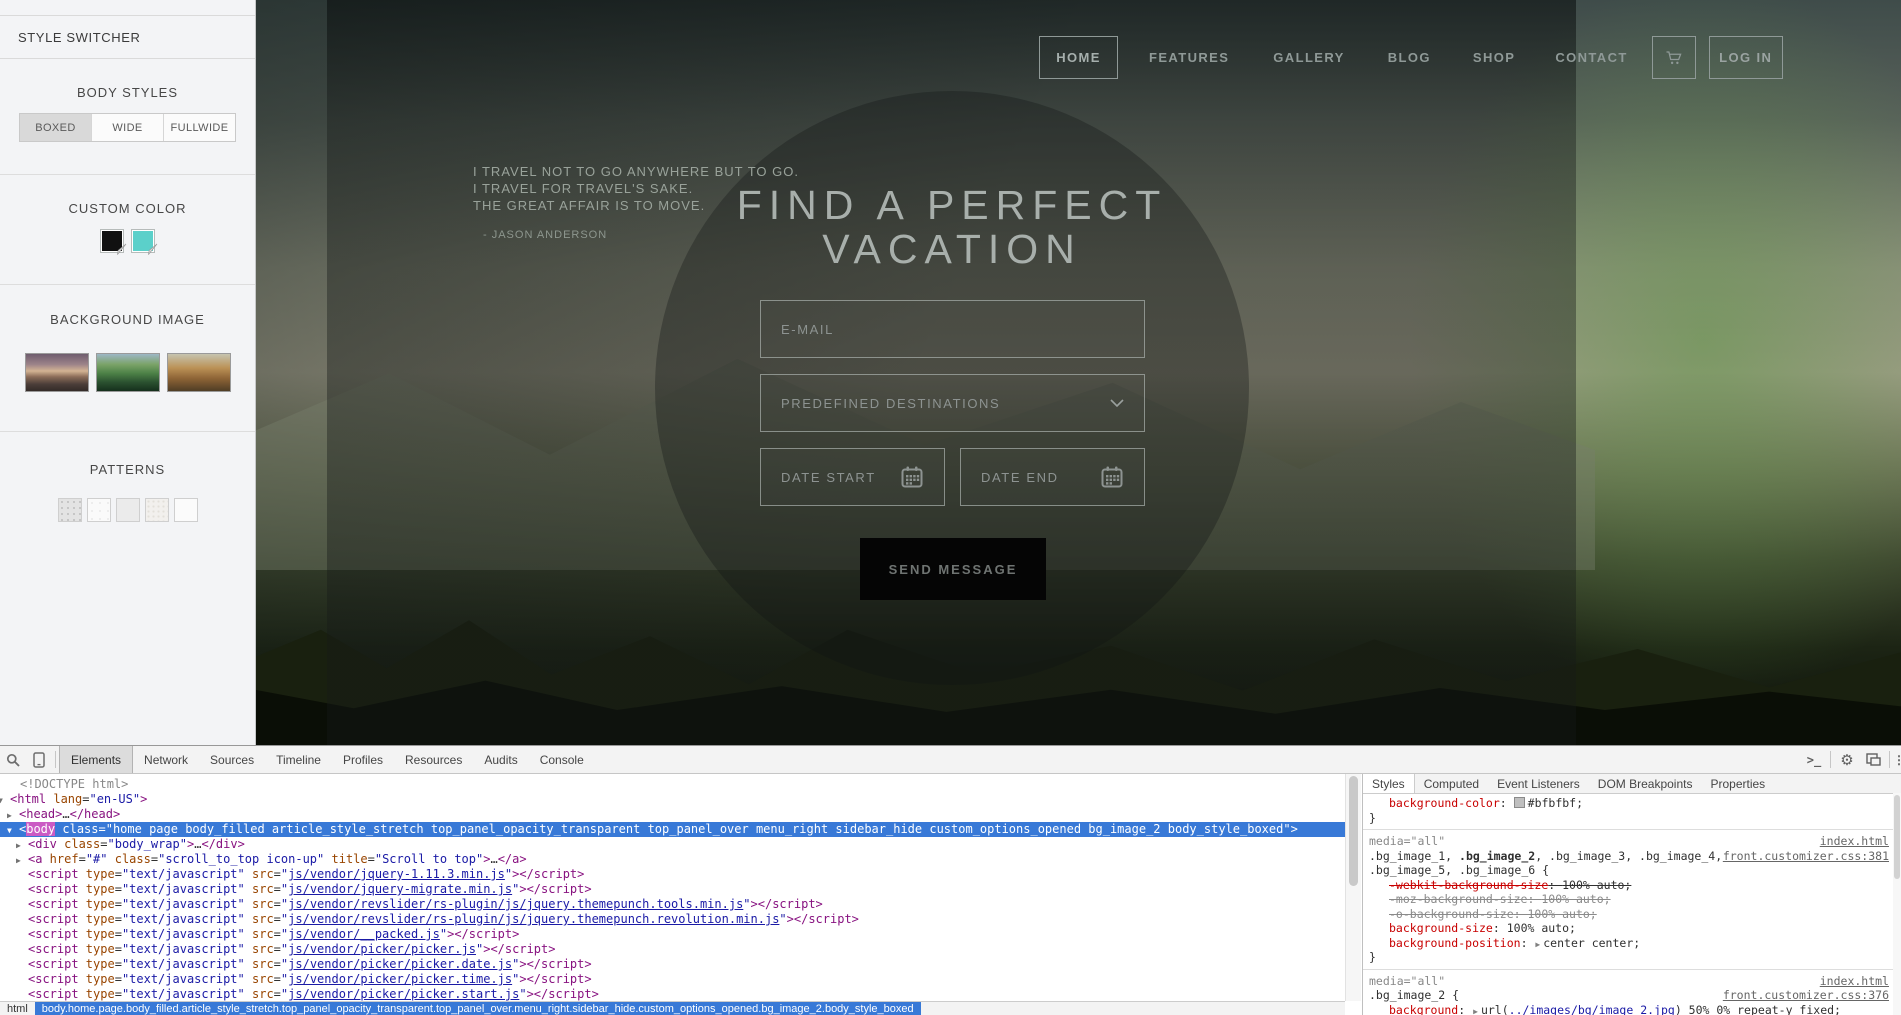  What do you see at coordinates (1635, 928) in the screenshot?
I see `css-property: background-size: 100% auto;` at bounding box center [1635, 928].